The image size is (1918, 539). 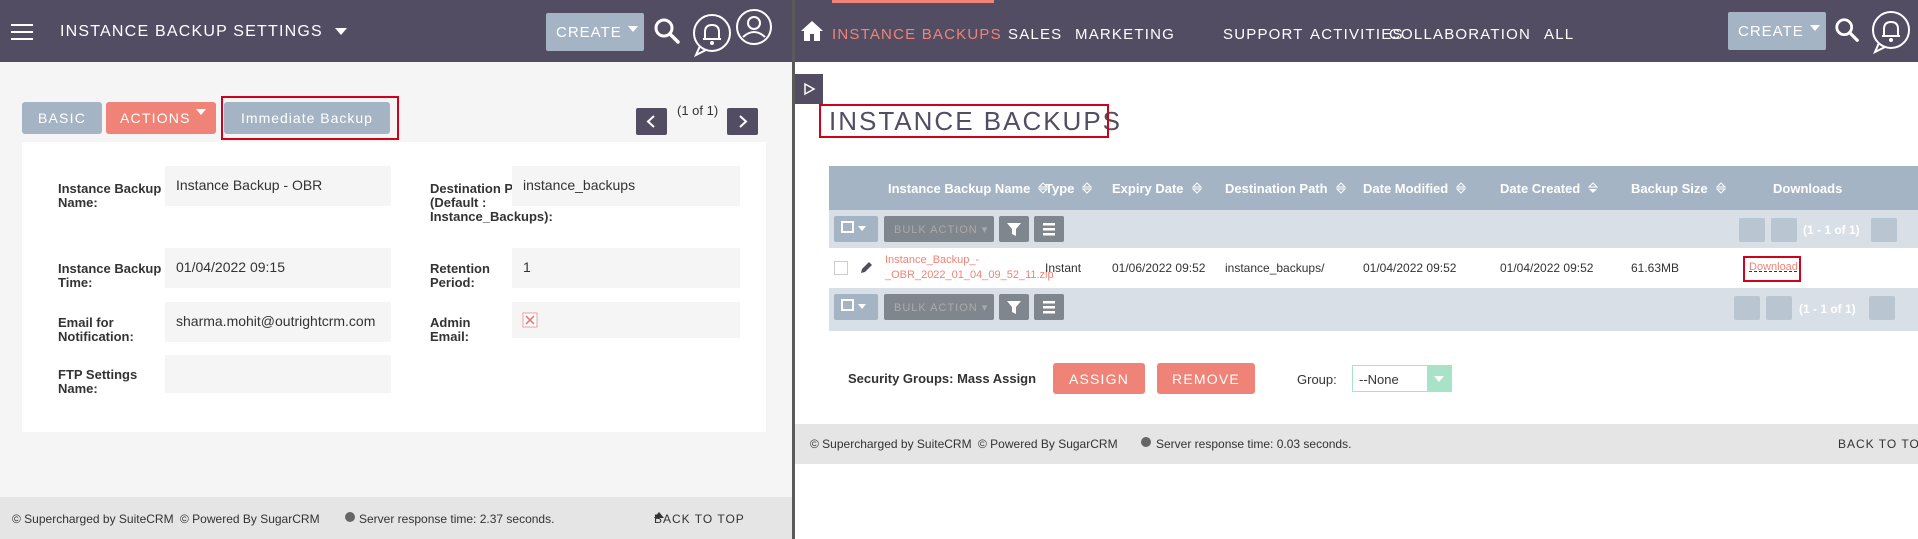 What do you see at coordinates (1379, 379) in the screenshot?
I see `group-select-value: --None` at bounding box center [1379, 379].